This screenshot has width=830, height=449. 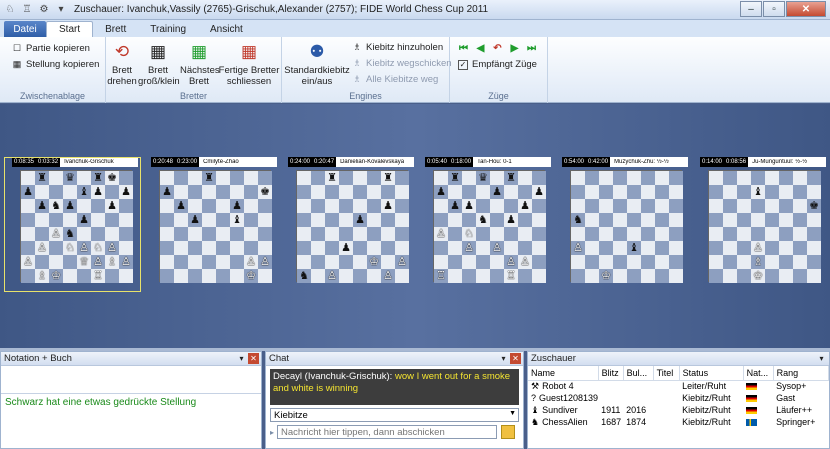 What do you see at coordinates (711, 373) in the screenshot?
I see `column-header-status: Status` at bounding box center [711, 373].